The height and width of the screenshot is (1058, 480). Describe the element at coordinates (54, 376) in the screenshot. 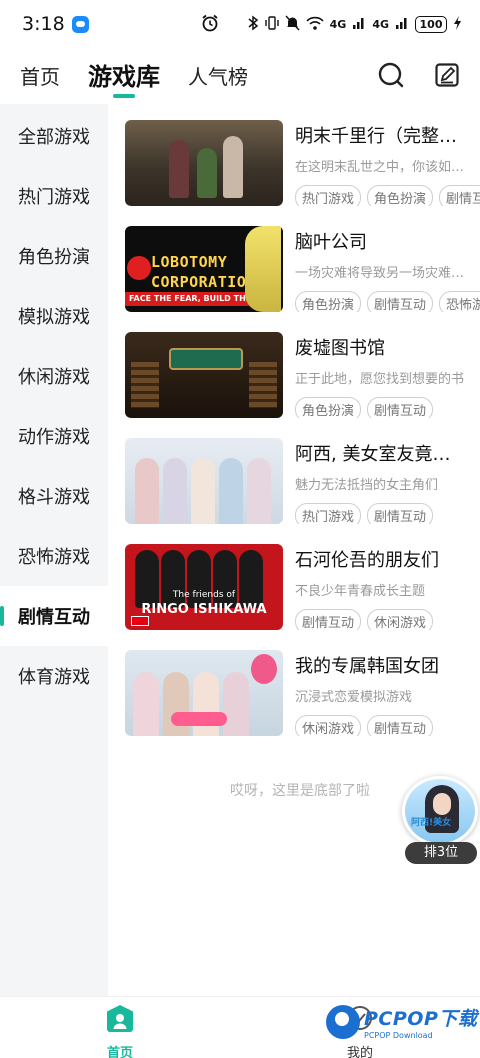

I see `sidebar-item-casual: 休闲游戏` at that location.